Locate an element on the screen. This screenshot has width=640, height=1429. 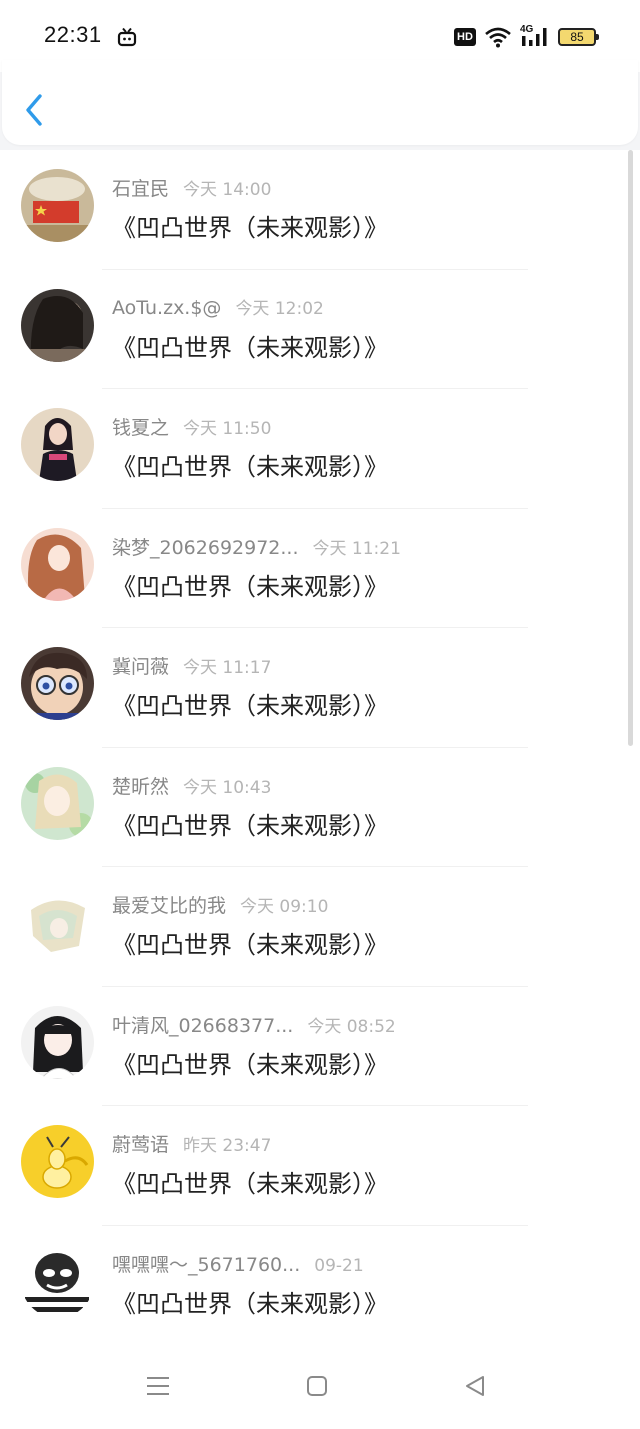
list-item: 叶清风_02668377... 今天 08:52 《凹凸世界（未来观影）》 is located at coordinates (320, 1046).